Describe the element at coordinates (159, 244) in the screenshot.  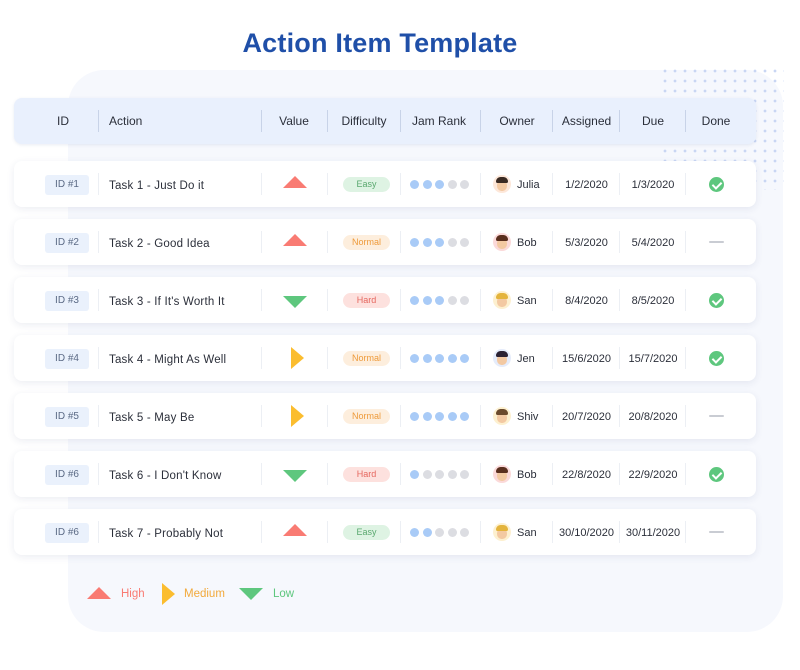
I see `action-label: Task 2 - Good Idea` at that location.